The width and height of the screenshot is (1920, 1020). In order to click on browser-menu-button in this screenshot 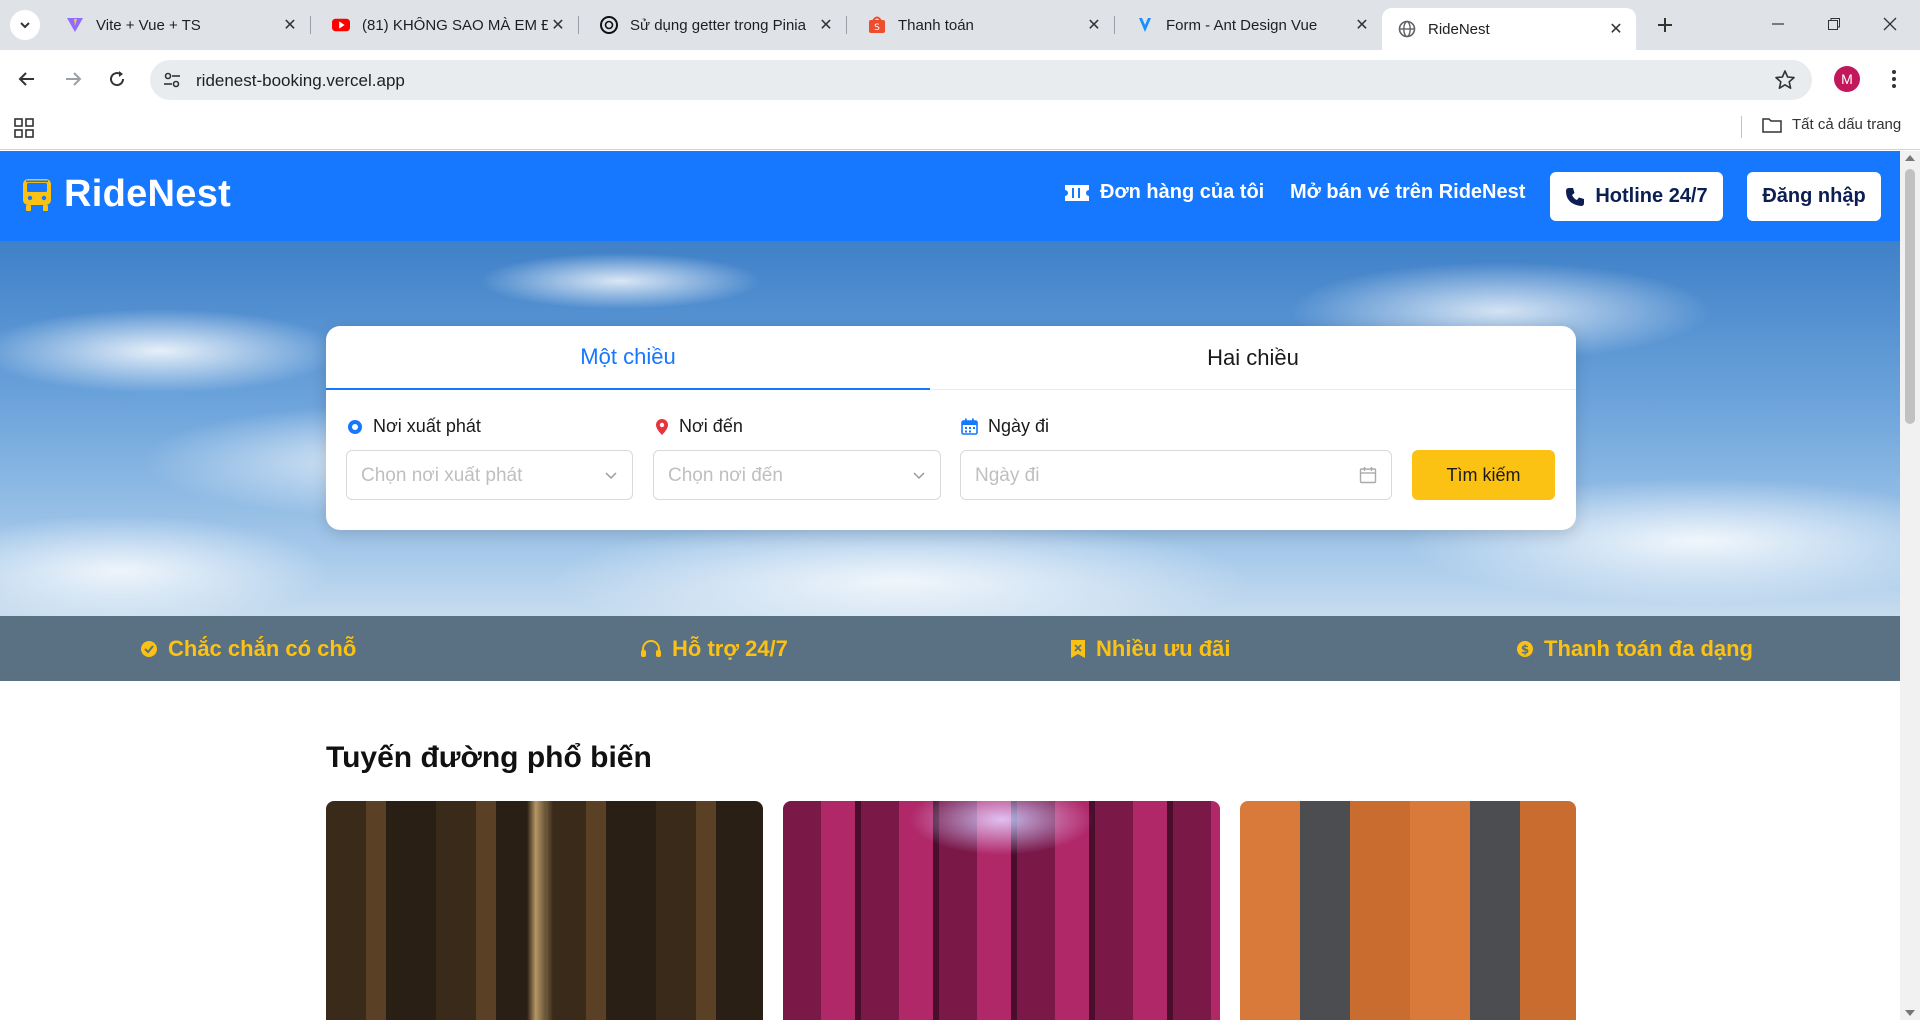, I will do `click(1894, 79)`.